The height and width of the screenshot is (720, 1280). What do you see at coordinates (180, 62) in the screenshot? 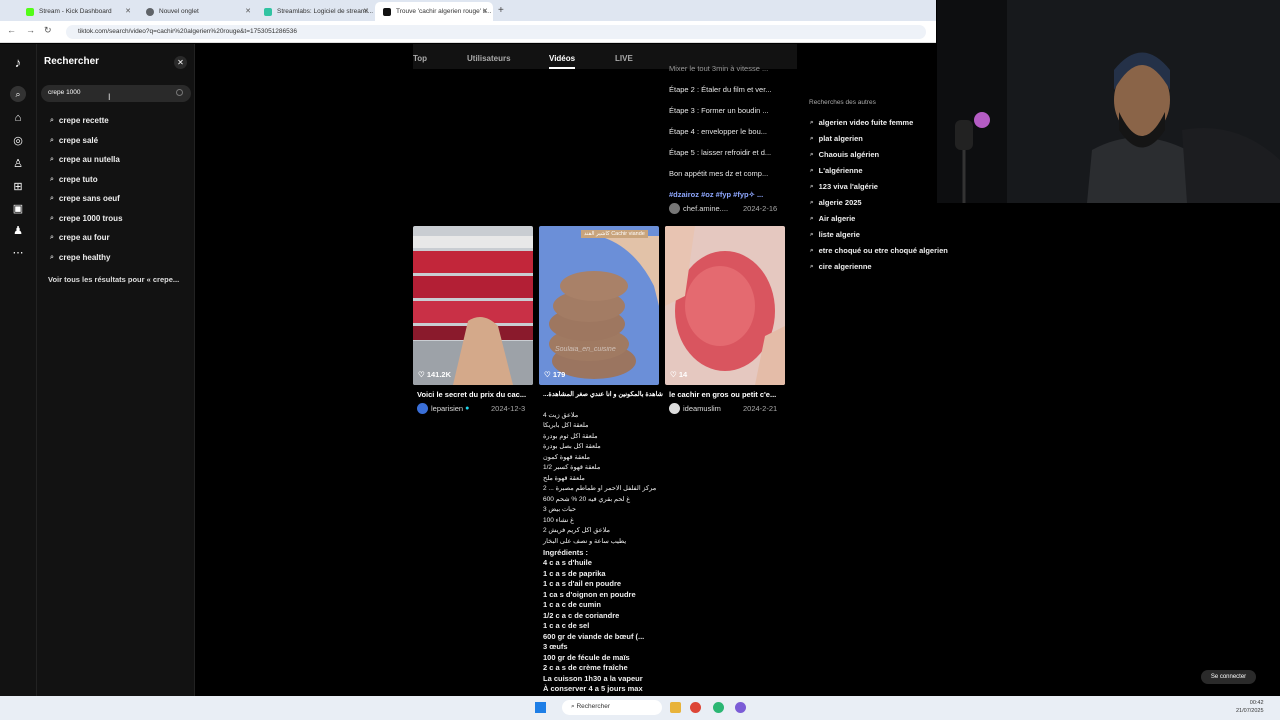
I see `close-icon: ✕` at bounding box center [180, 62].